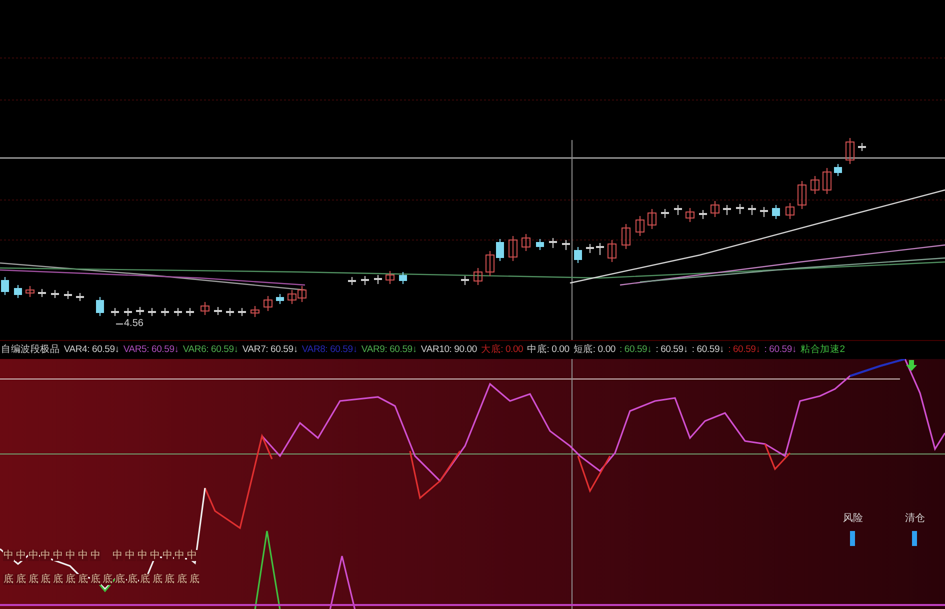 The width and height of the screenshot is (945, 609). What do you see at coordinates (911, 365) in the screenshot?
I see `down-arrow-icon` at bounding box center [911, 365].